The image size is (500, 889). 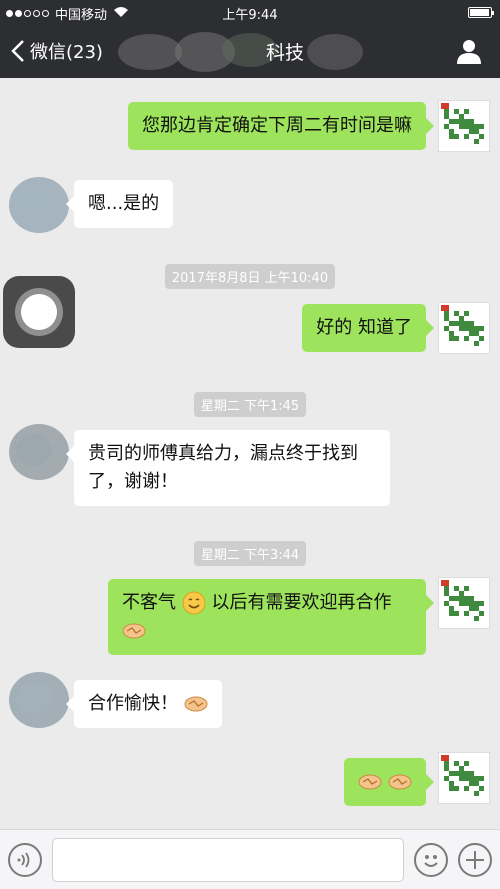 I want to click on status-bar: 中国移动 上午9:44, so click(x=250, y=12).